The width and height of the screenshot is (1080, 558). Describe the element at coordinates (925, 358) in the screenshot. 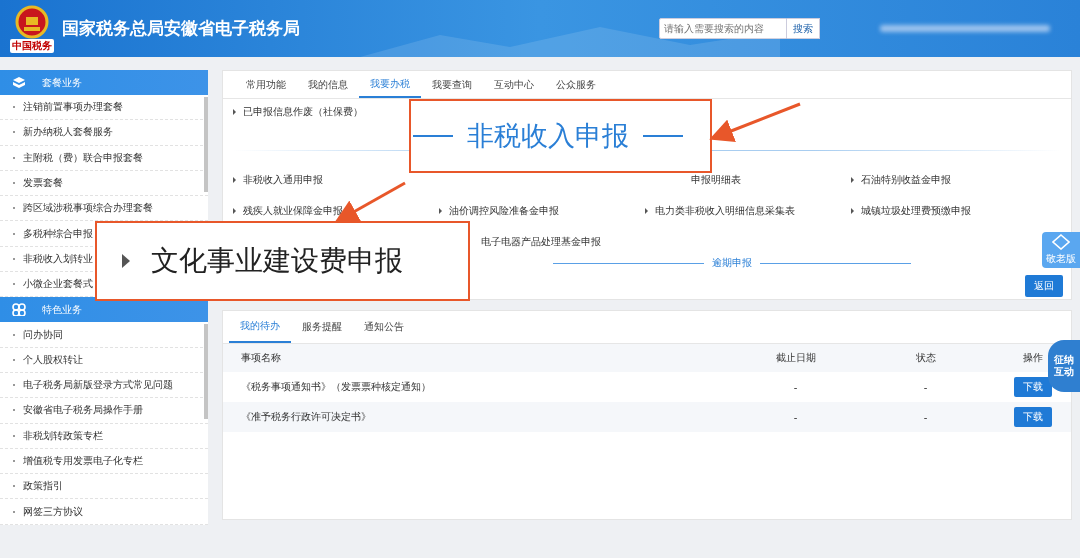

I see `column-header: 状态` at that location.